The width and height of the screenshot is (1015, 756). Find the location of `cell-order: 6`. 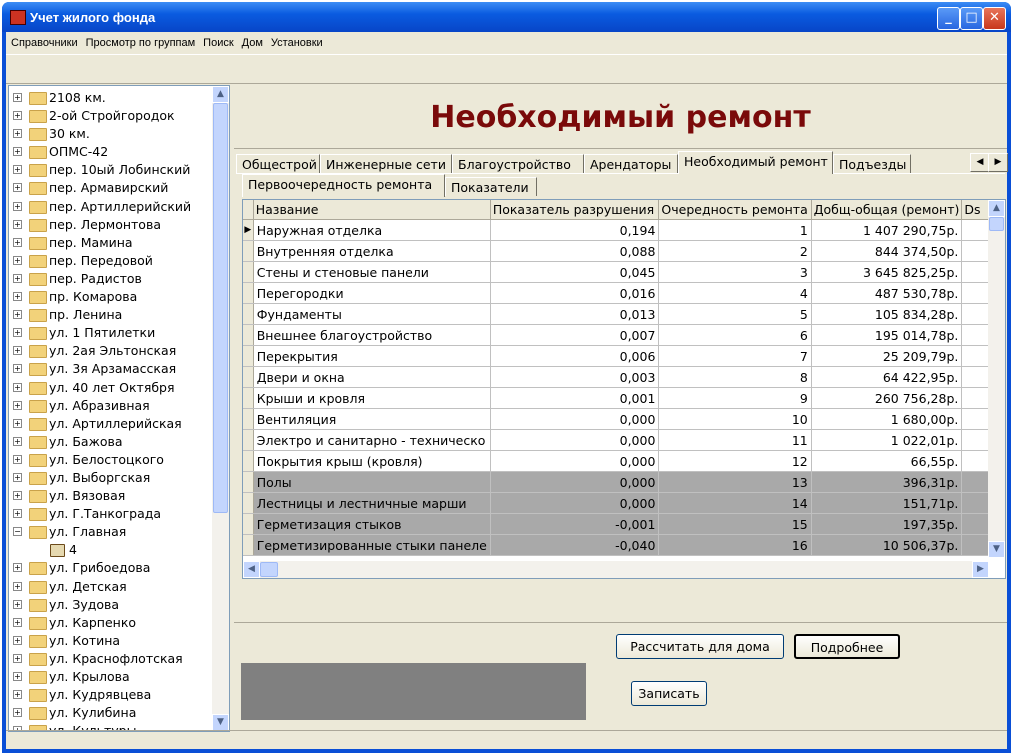

cell-order: 6 is located at coordinates (735, 335).